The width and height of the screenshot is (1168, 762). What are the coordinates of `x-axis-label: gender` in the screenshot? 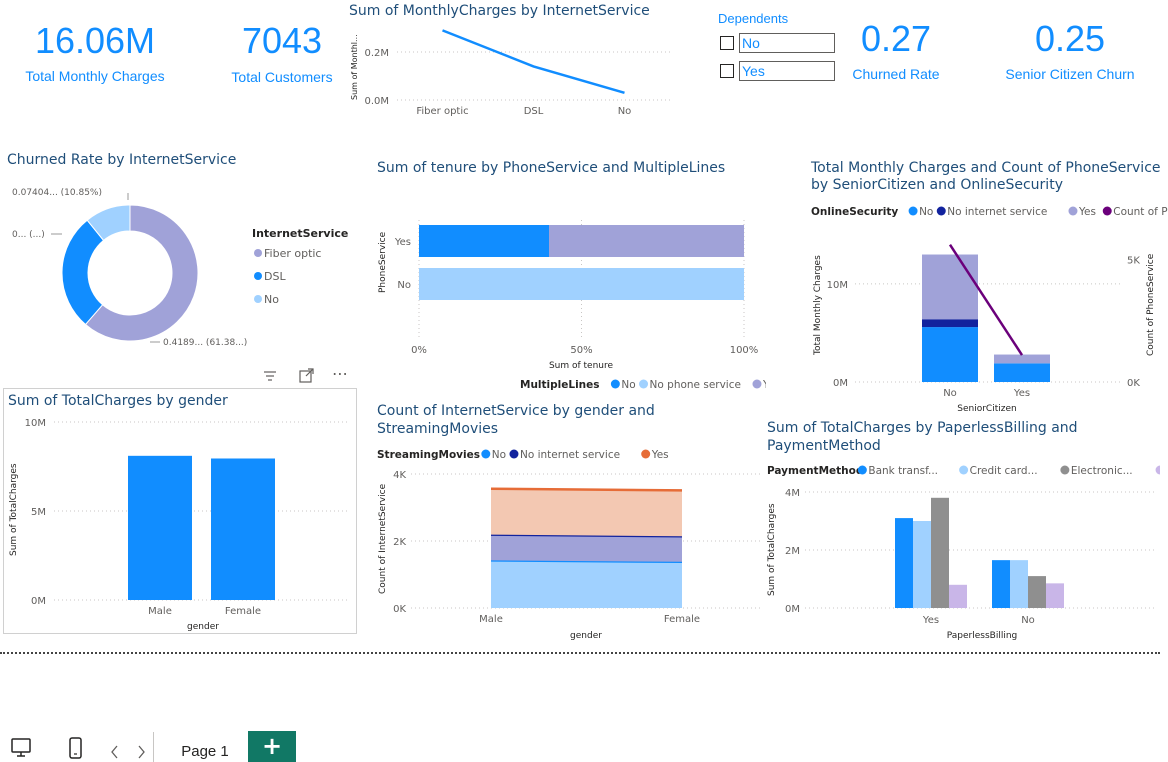 It's located at (586, 636).